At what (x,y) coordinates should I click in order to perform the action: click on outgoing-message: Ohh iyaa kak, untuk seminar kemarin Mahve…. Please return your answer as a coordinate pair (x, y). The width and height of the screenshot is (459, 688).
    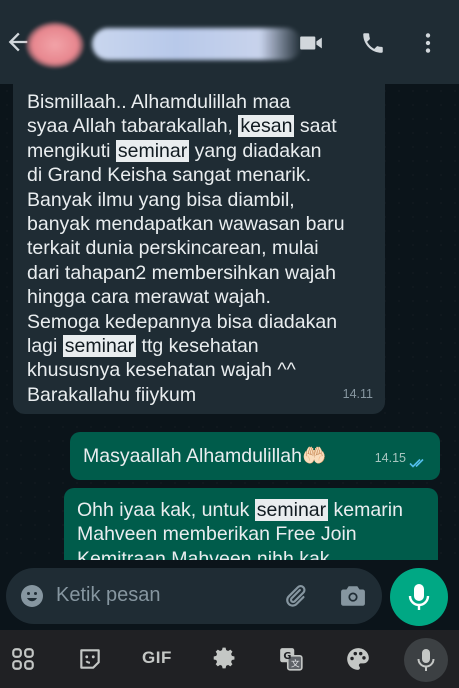
    Looking at the image, I should click on (251, 524).